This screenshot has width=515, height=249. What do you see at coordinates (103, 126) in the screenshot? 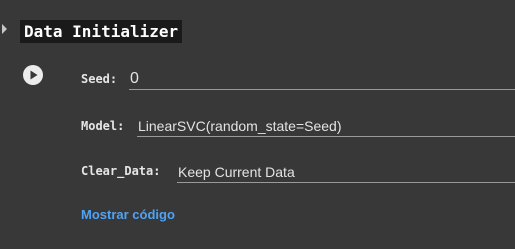
I see `model-label: Model:` at bounding box center [103, 126].